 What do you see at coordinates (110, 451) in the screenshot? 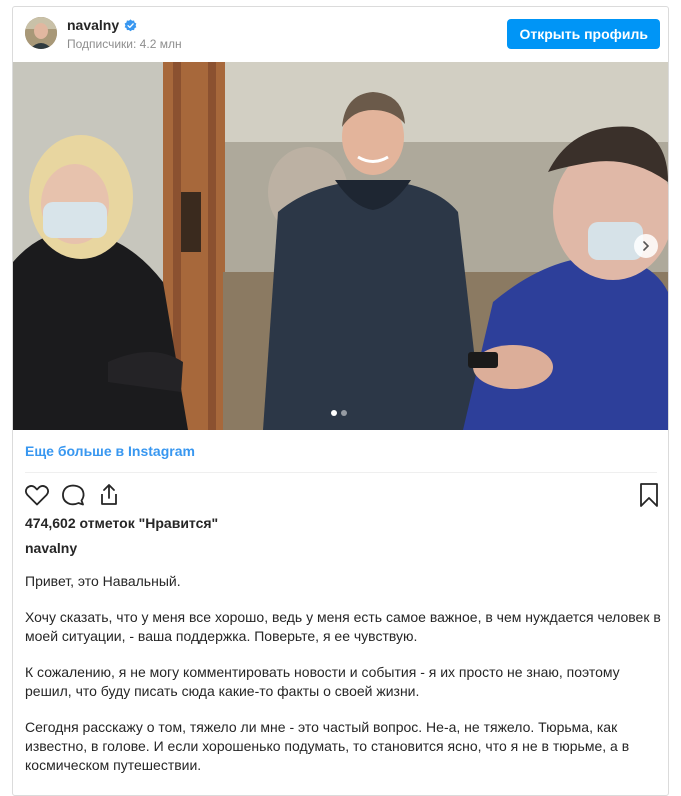
I see `view-more-on-instagram-link: Еще больше в Instagram` at bounding box center [110, 451].